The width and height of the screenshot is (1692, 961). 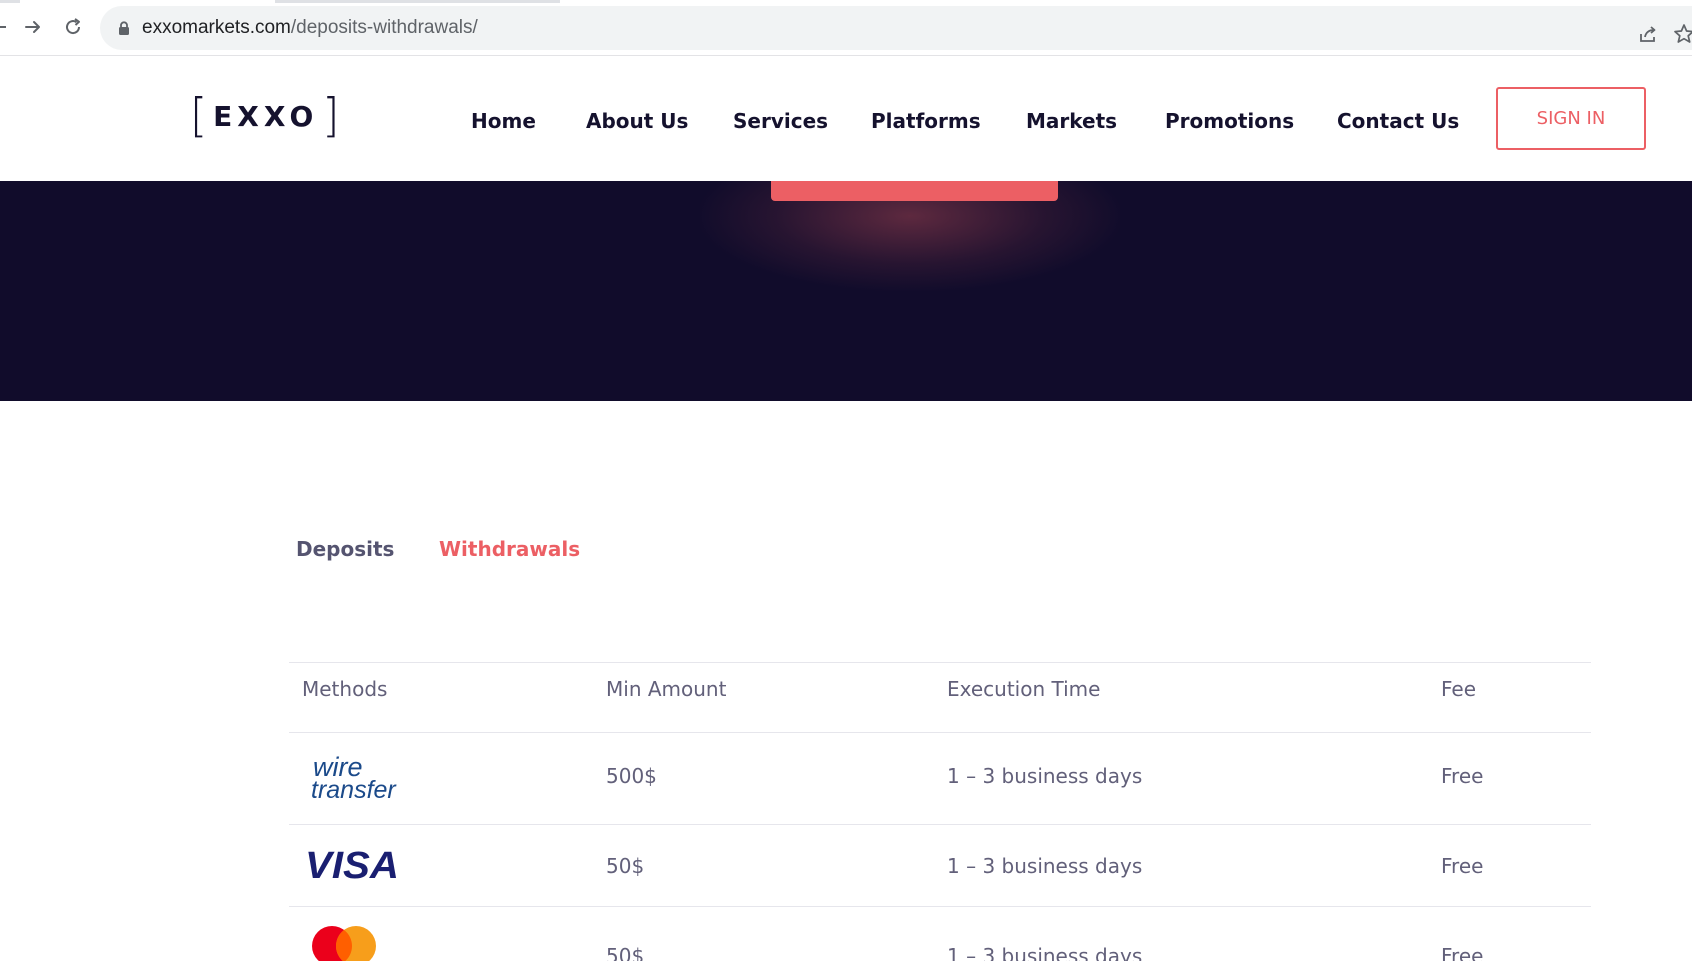 What do you see at coordinates (4, 27) in the screenshot?
I see `back-arrow-icon` at bounding box center [4, 27].